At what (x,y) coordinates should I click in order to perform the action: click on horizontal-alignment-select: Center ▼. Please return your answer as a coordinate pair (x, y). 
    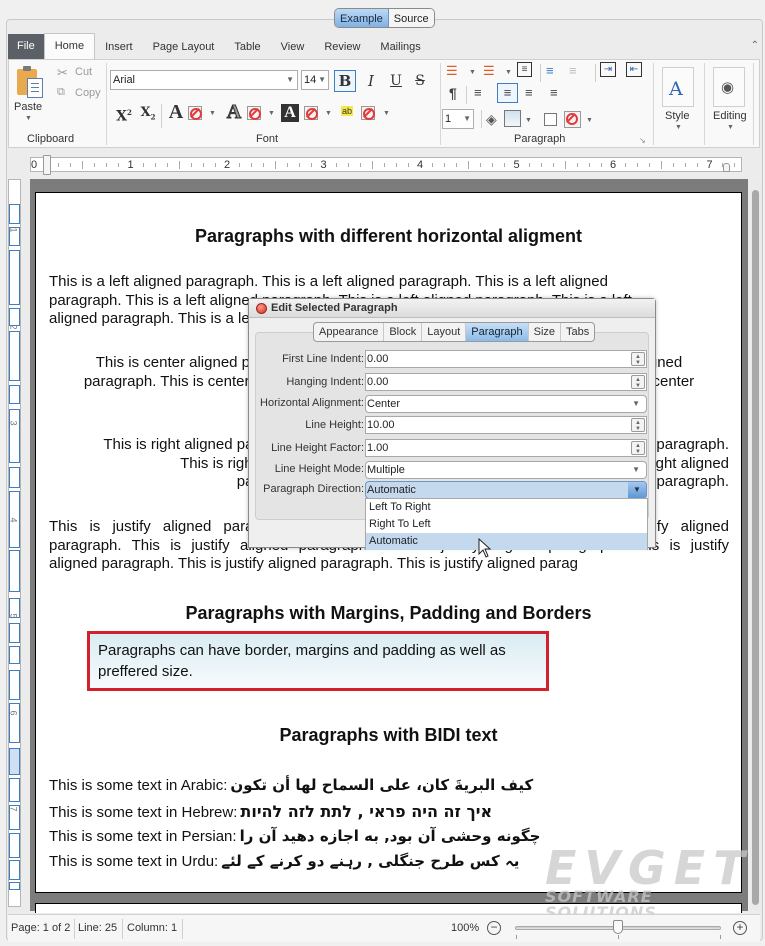
    Looking at the image, I should click on (506, 404).